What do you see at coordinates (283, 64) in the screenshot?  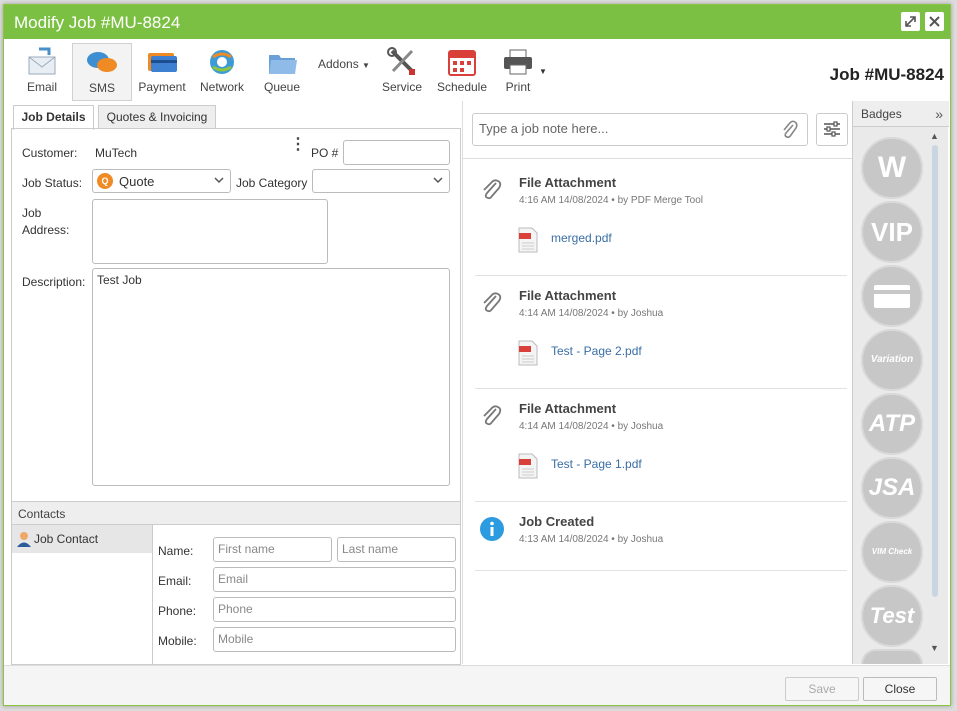 I see `queue-icon` at bounding box center [283, 64].